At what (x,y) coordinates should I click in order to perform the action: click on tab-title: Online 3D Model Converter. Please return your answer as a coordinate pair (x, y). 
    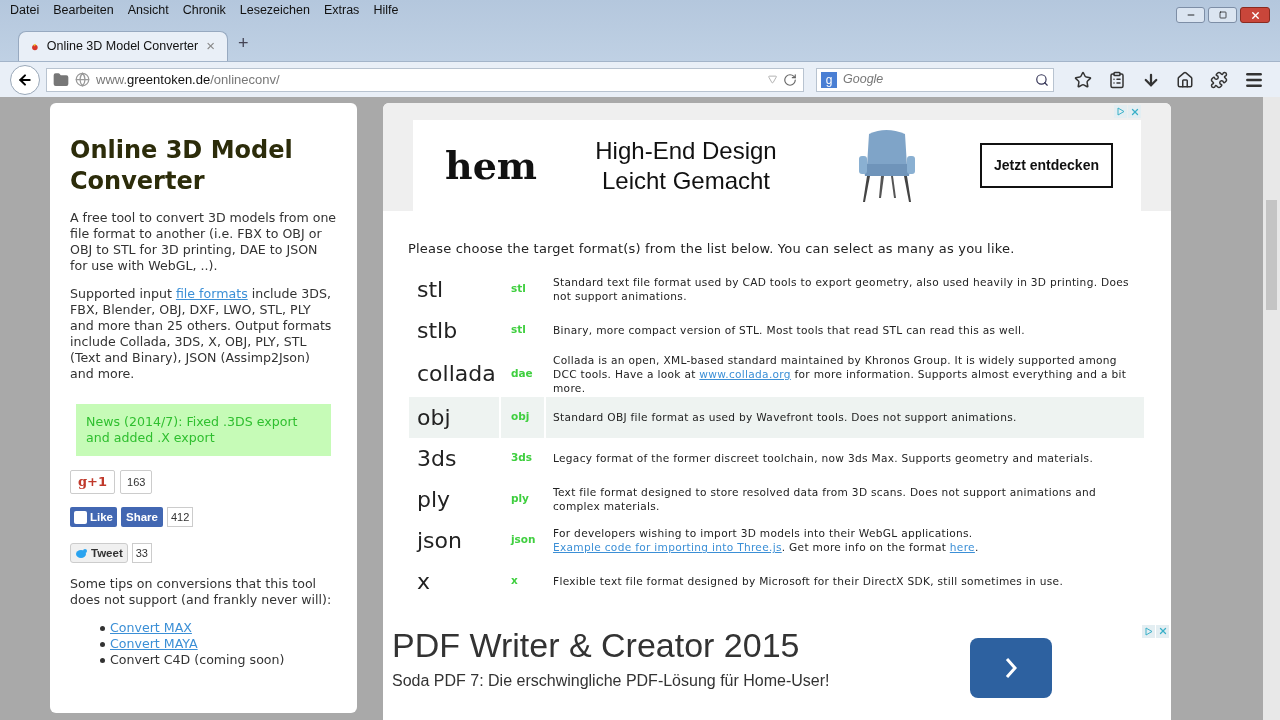
    Looking at the image, I should click on (122, 47).